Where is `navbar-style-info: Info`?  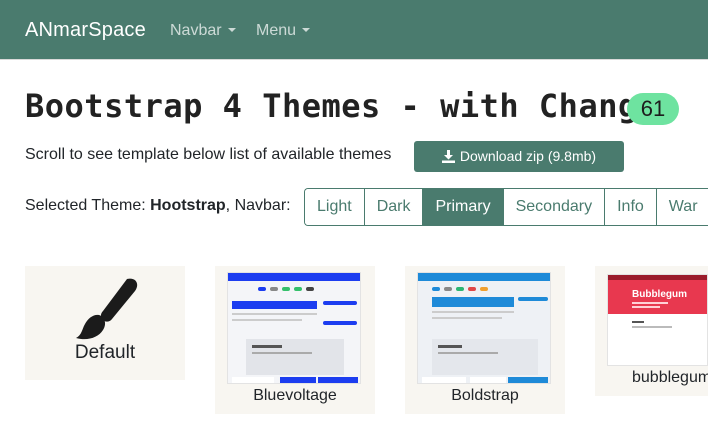
navbar-style-info: Info is located at coordinates (631, 207).